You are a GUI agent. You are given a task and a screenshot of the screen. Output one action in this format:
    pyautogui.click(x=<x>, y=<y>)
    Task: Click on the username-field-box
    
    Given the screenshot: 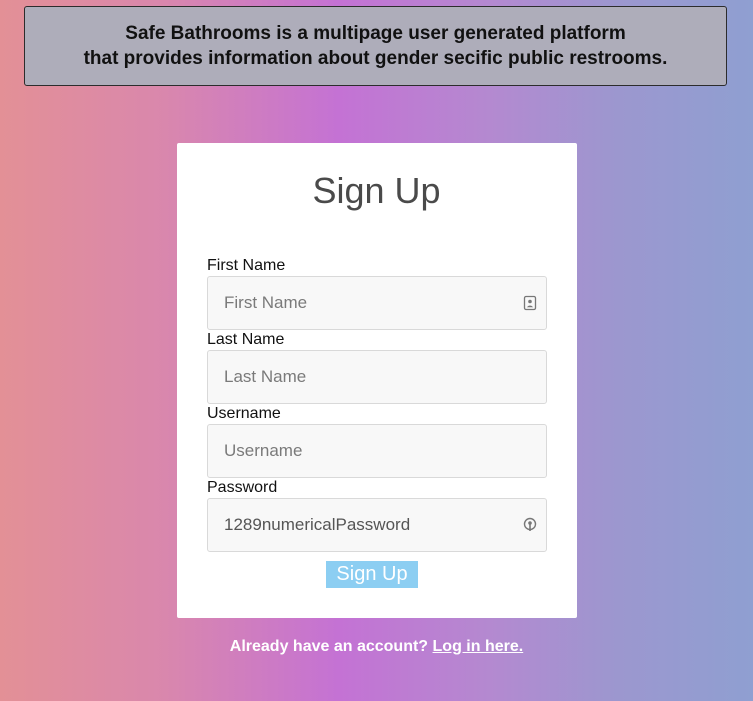 What is the action you would take?
    pyautogui.click(x=377, y=451)
    